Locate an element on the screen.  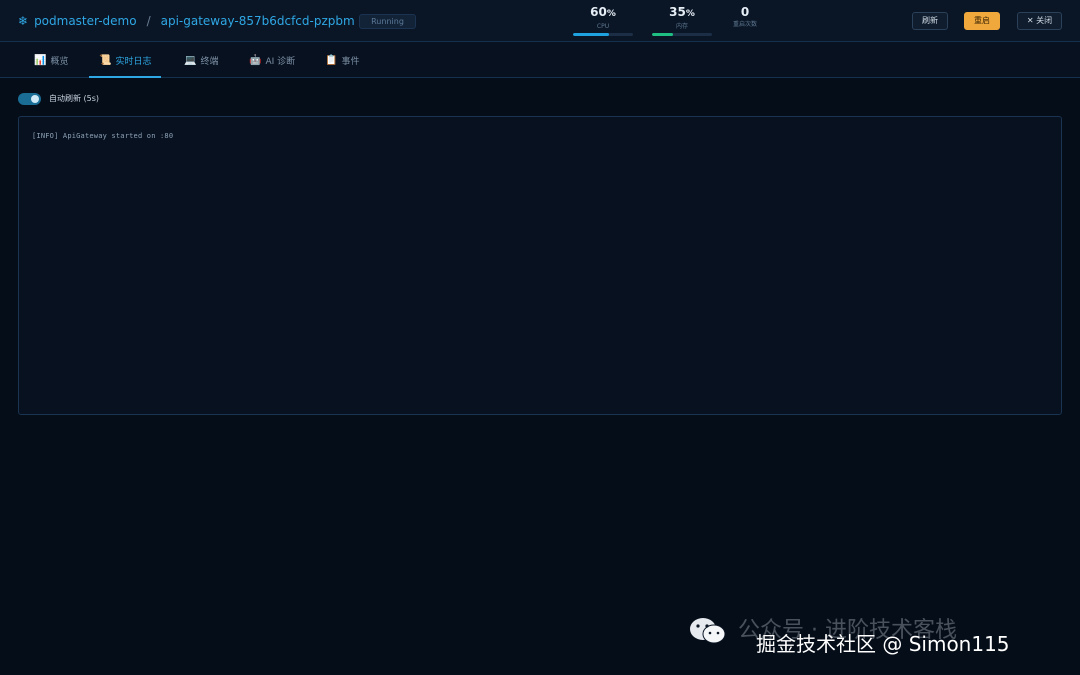
cpu-progress-bar is located at coordinates (603, 34).